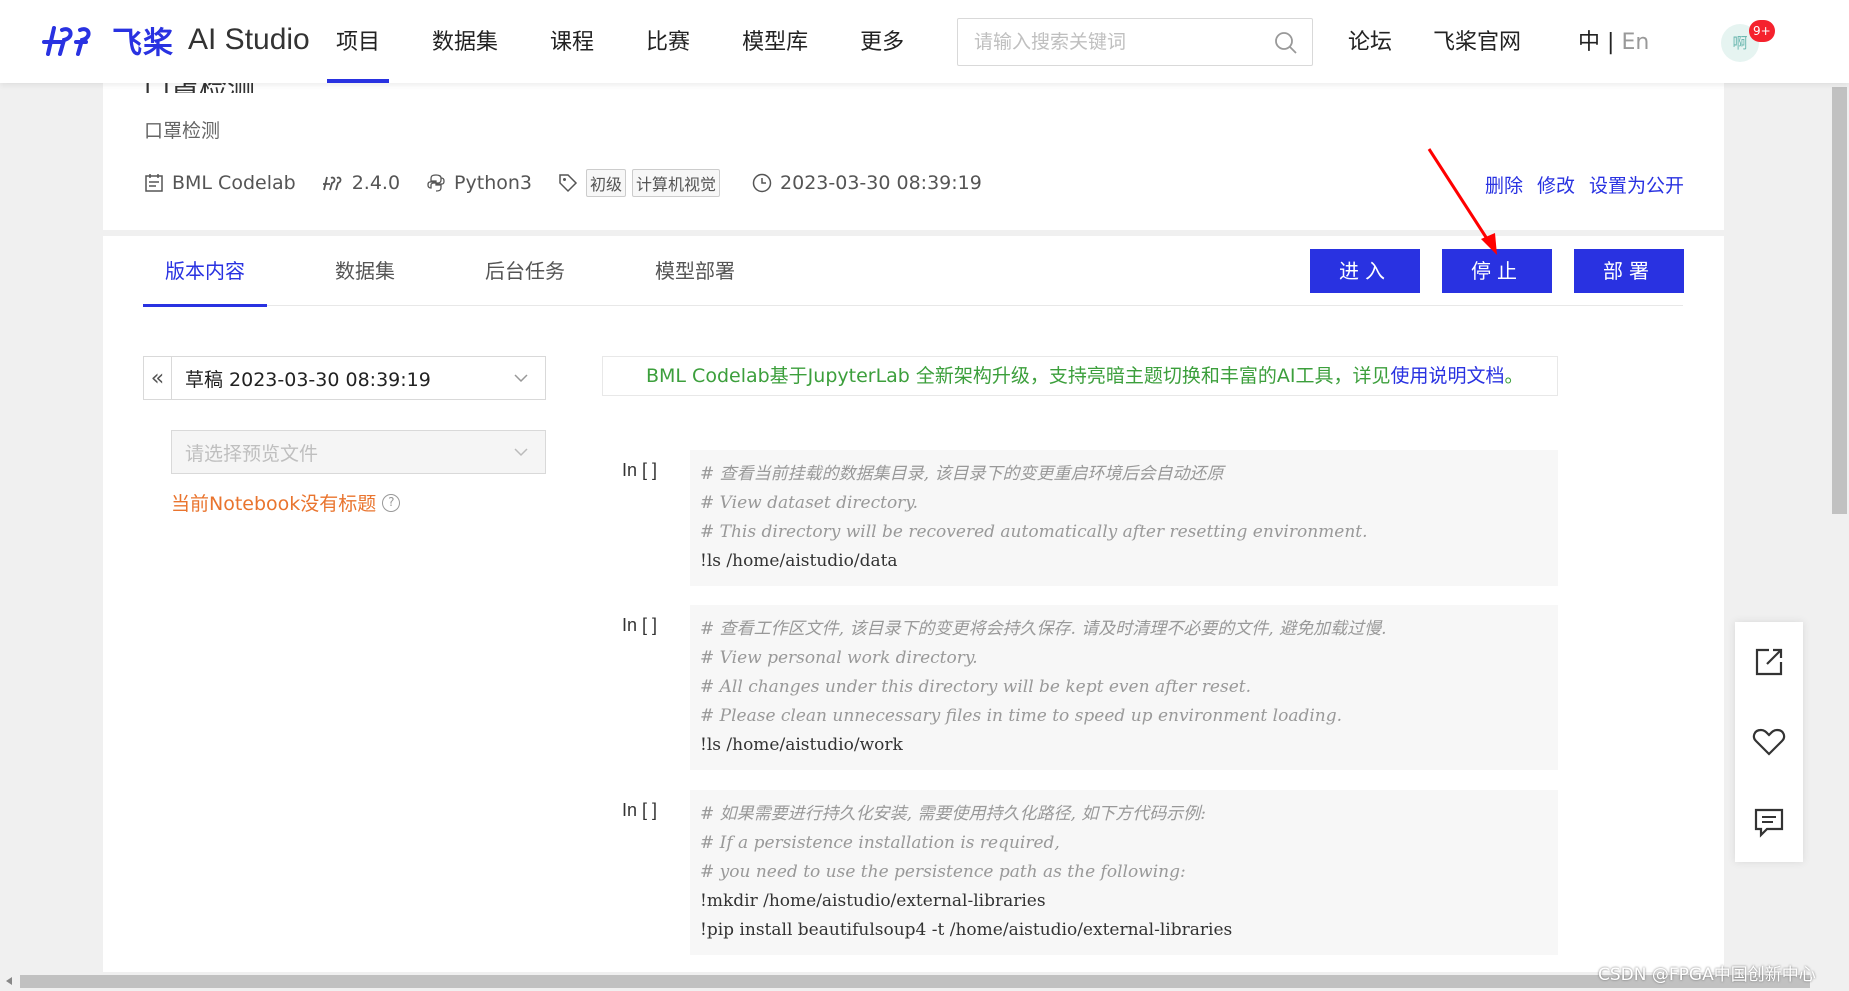  I want to click on horizontal-scrollbar, so click(915, 981).